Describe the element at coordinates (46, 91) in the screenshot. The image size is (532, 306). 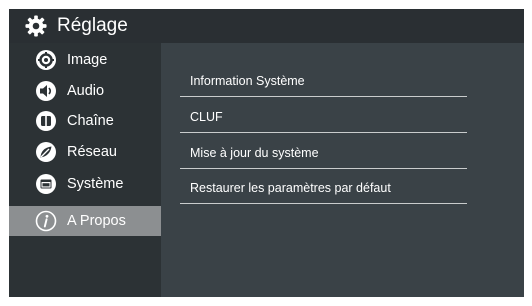
I see `speaker-icon` at that location.